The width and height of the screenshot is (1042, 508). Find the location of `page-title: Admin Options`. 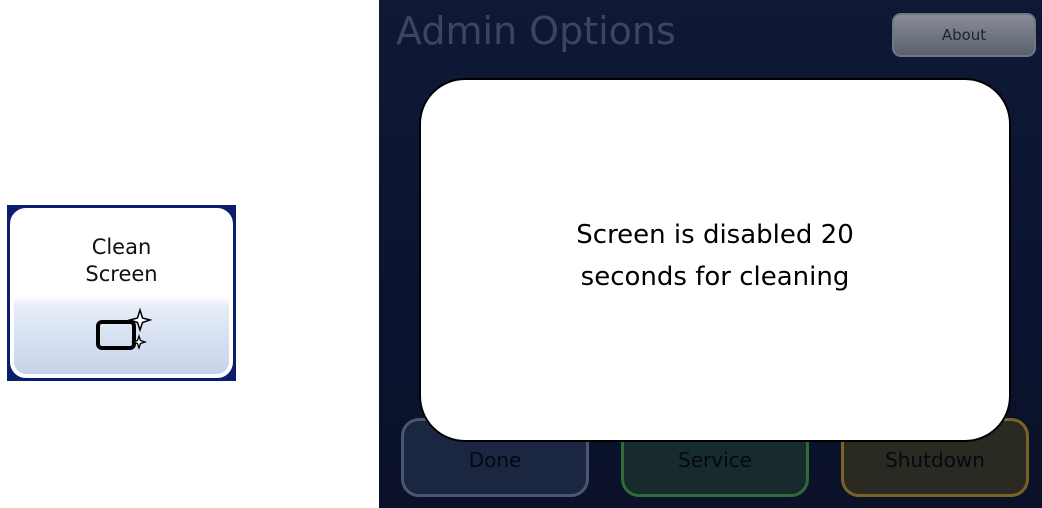

page-title: Admin Options is located at coordinates (536, 31).